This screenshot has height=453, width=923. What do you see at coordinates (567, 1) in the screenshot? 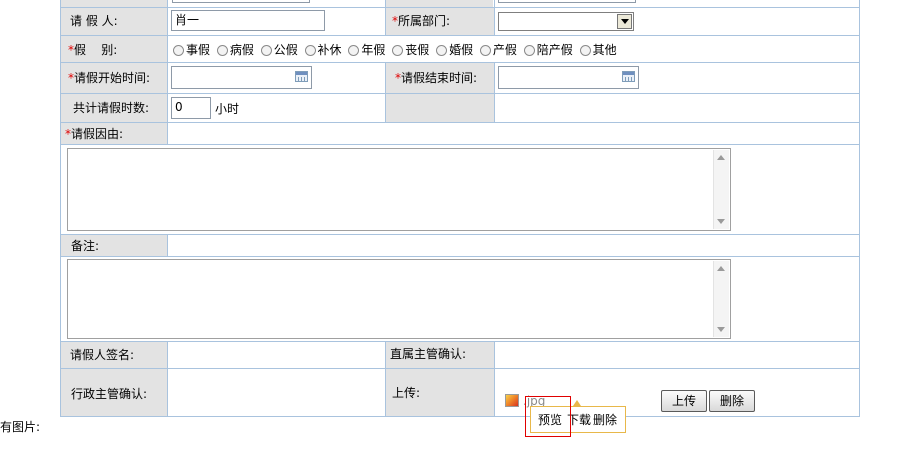
I see `top-partial-input-right` at bounding box center [567, 1].